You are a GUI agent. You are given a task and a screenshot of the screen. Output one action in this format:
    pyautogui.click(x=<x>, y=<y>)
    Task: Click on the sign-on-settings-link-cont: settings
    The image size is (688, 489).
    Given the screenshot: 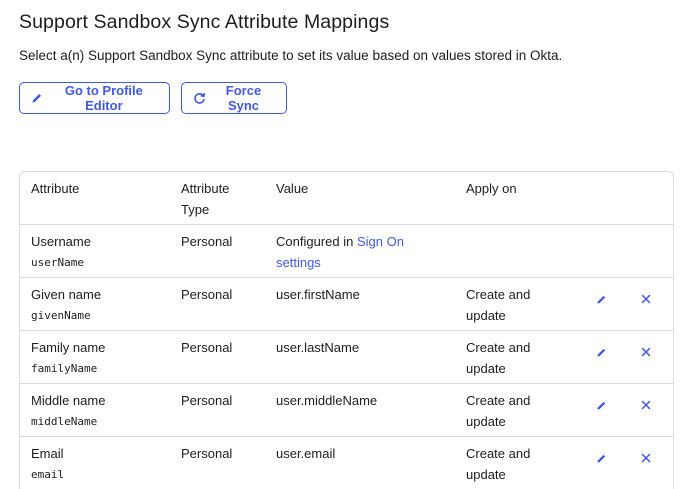 What is the action you would take?
    pyautogui.click(x=298, y=262)
    